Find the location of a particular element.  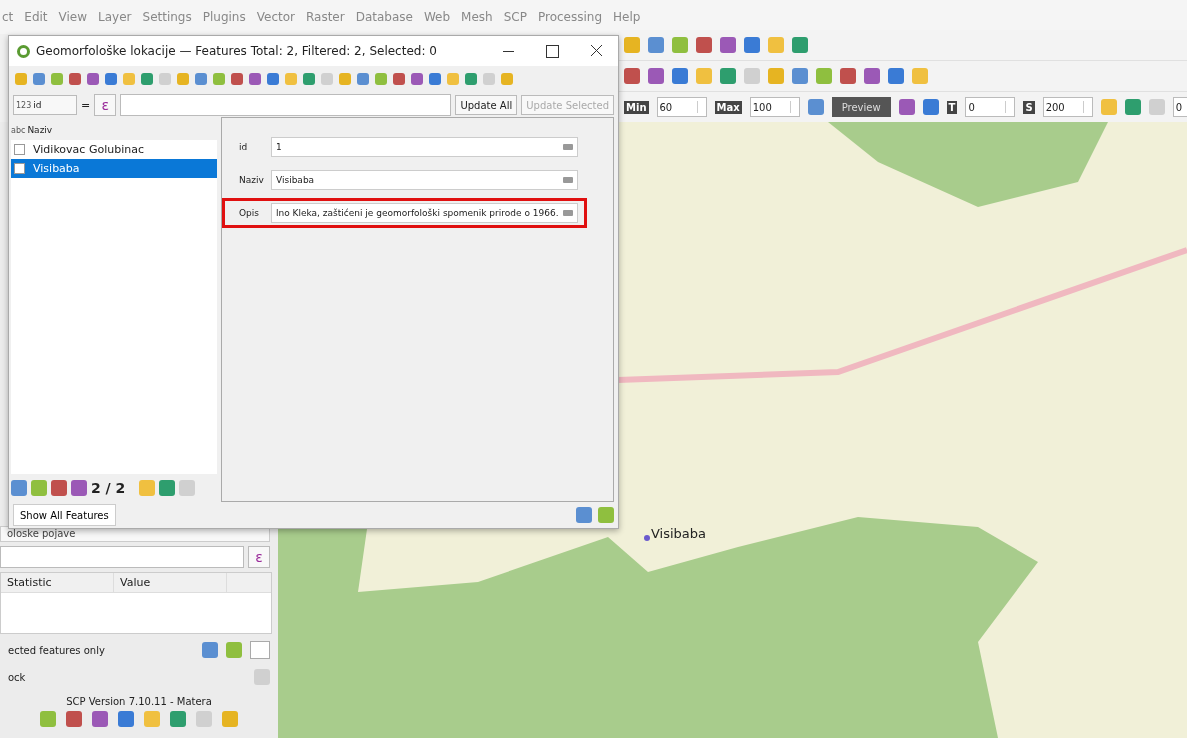

menu-item: View is located at coordinates (73, 17).